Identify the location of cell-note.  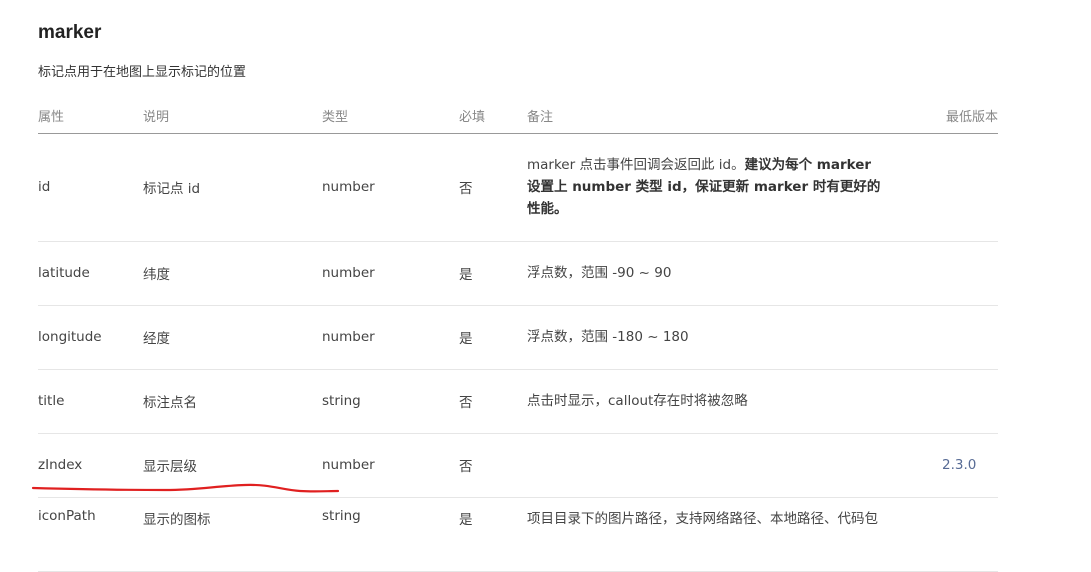
(734, 465).